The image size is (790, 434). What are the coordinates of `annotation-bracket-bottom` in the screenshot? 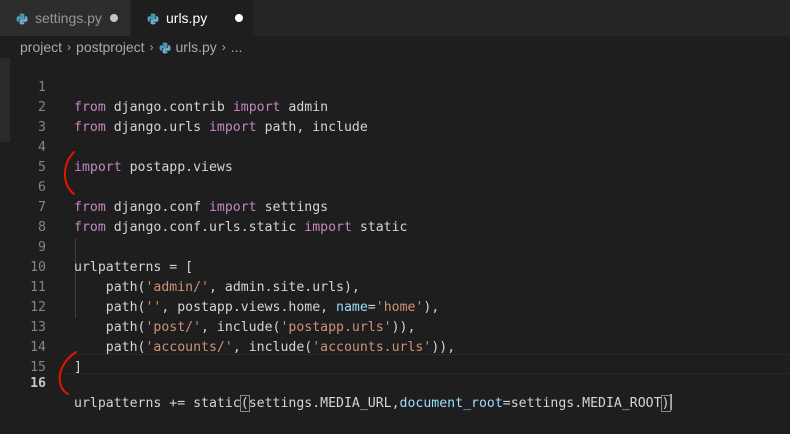 It's located at (67, 373).